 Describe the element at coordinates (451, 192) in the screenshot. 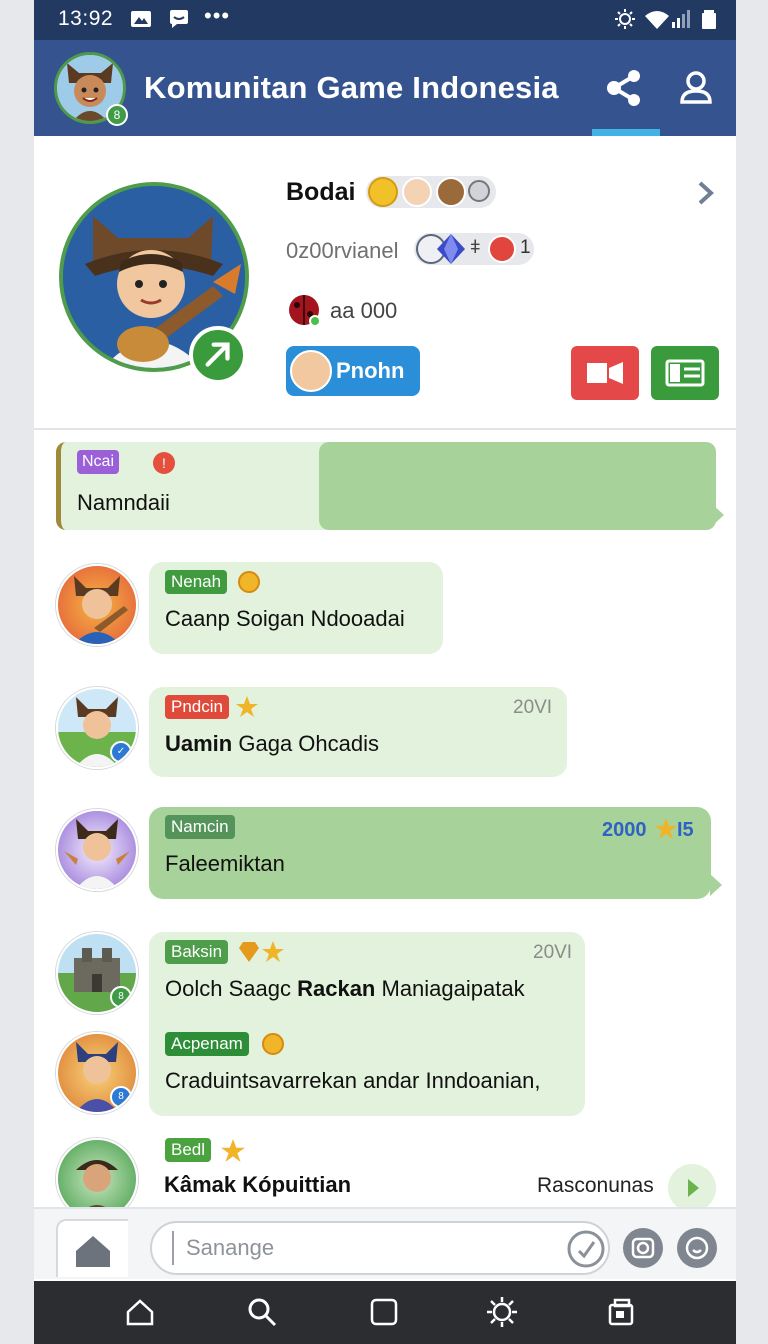

I see `pet-badge-icon` at that location.